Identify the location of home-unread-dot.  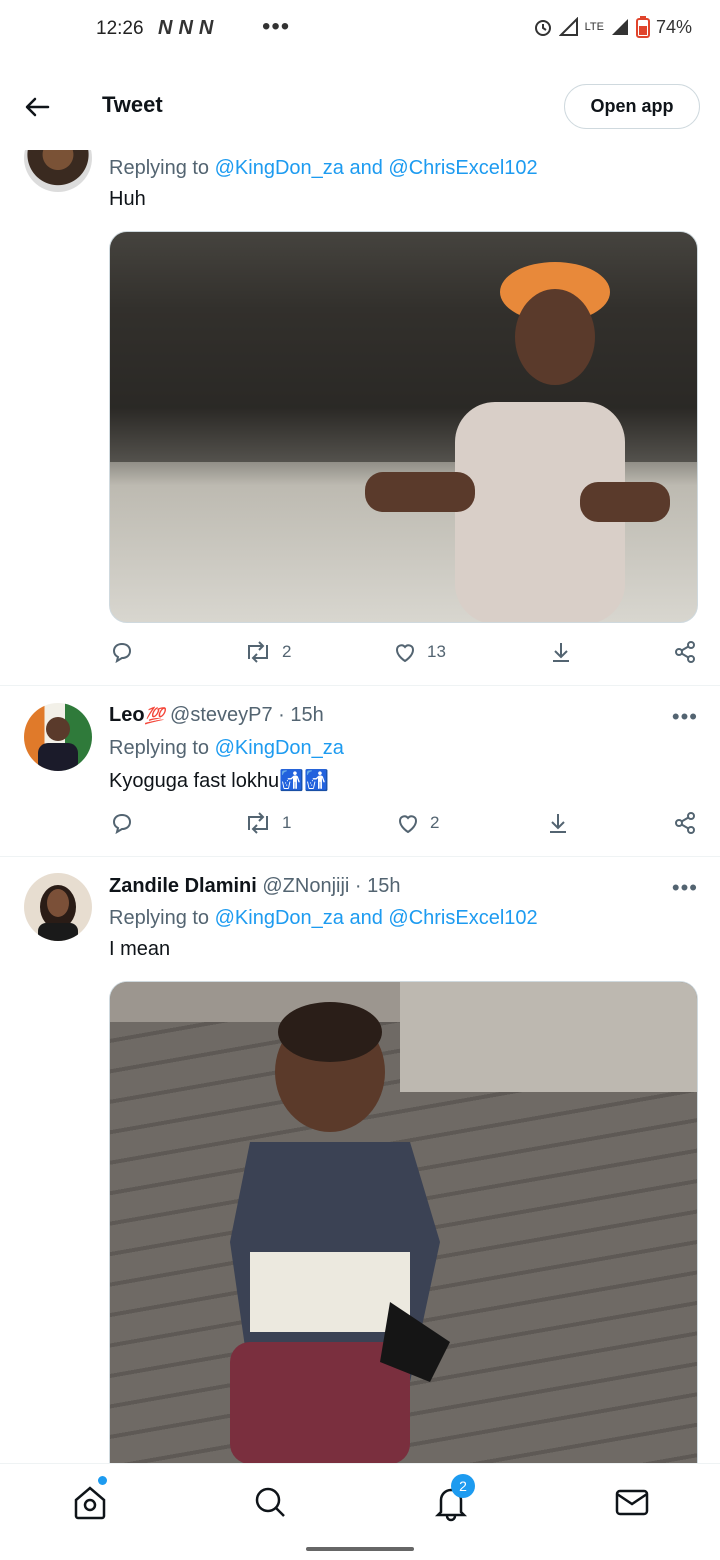
(102, 1480).